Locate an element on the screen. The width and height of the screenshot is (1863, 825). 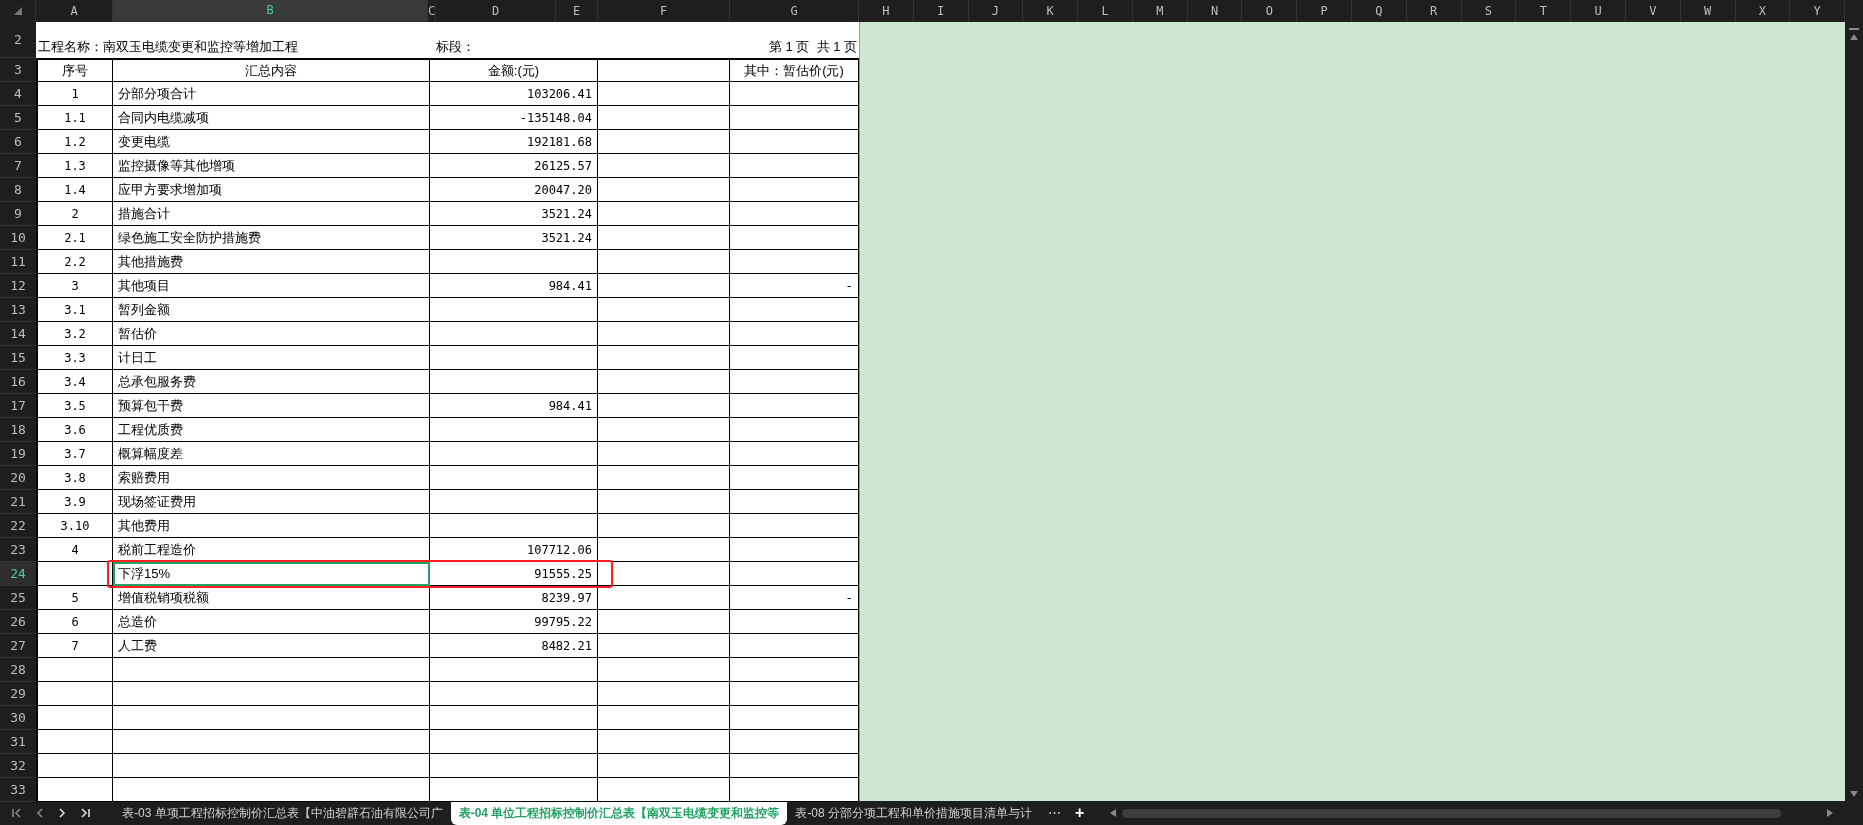
more-tabs-button: ⋯ is located at coordinates (1055, 813).